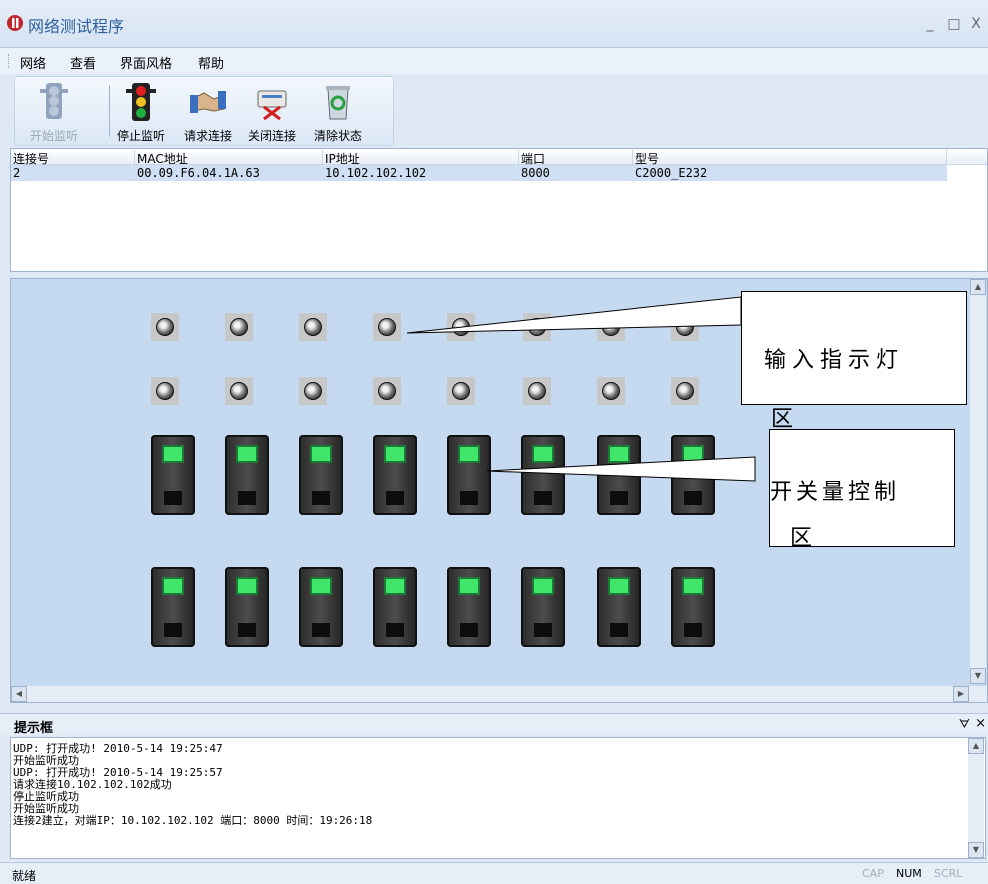 Image resolution: width=988 pixels, height=884 pixels. What do you see at coordinates (146, 62) in the screenshot?
I see `menu-style: 界面风格` at bounding box center [146, 62].